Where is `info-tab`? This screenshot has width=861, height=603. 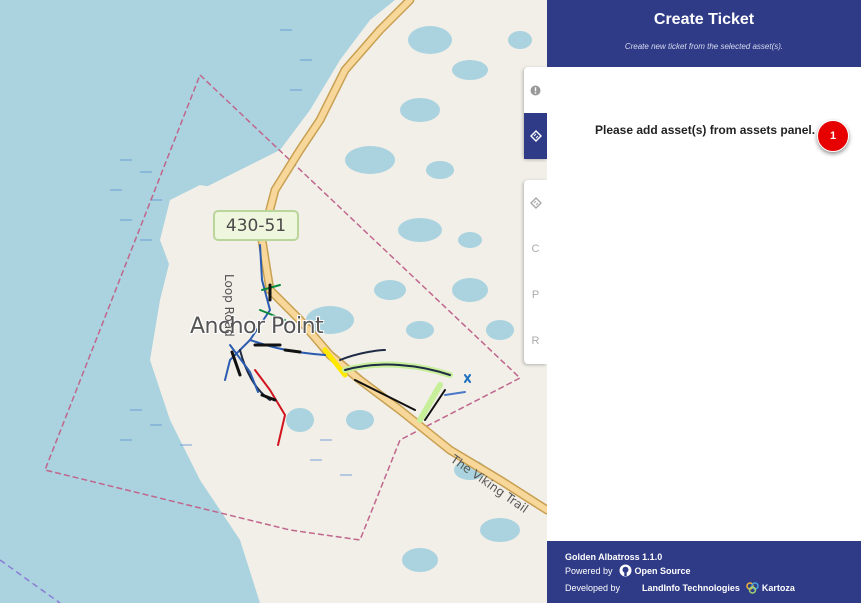
info-tab is located at coordinates (535, 90).